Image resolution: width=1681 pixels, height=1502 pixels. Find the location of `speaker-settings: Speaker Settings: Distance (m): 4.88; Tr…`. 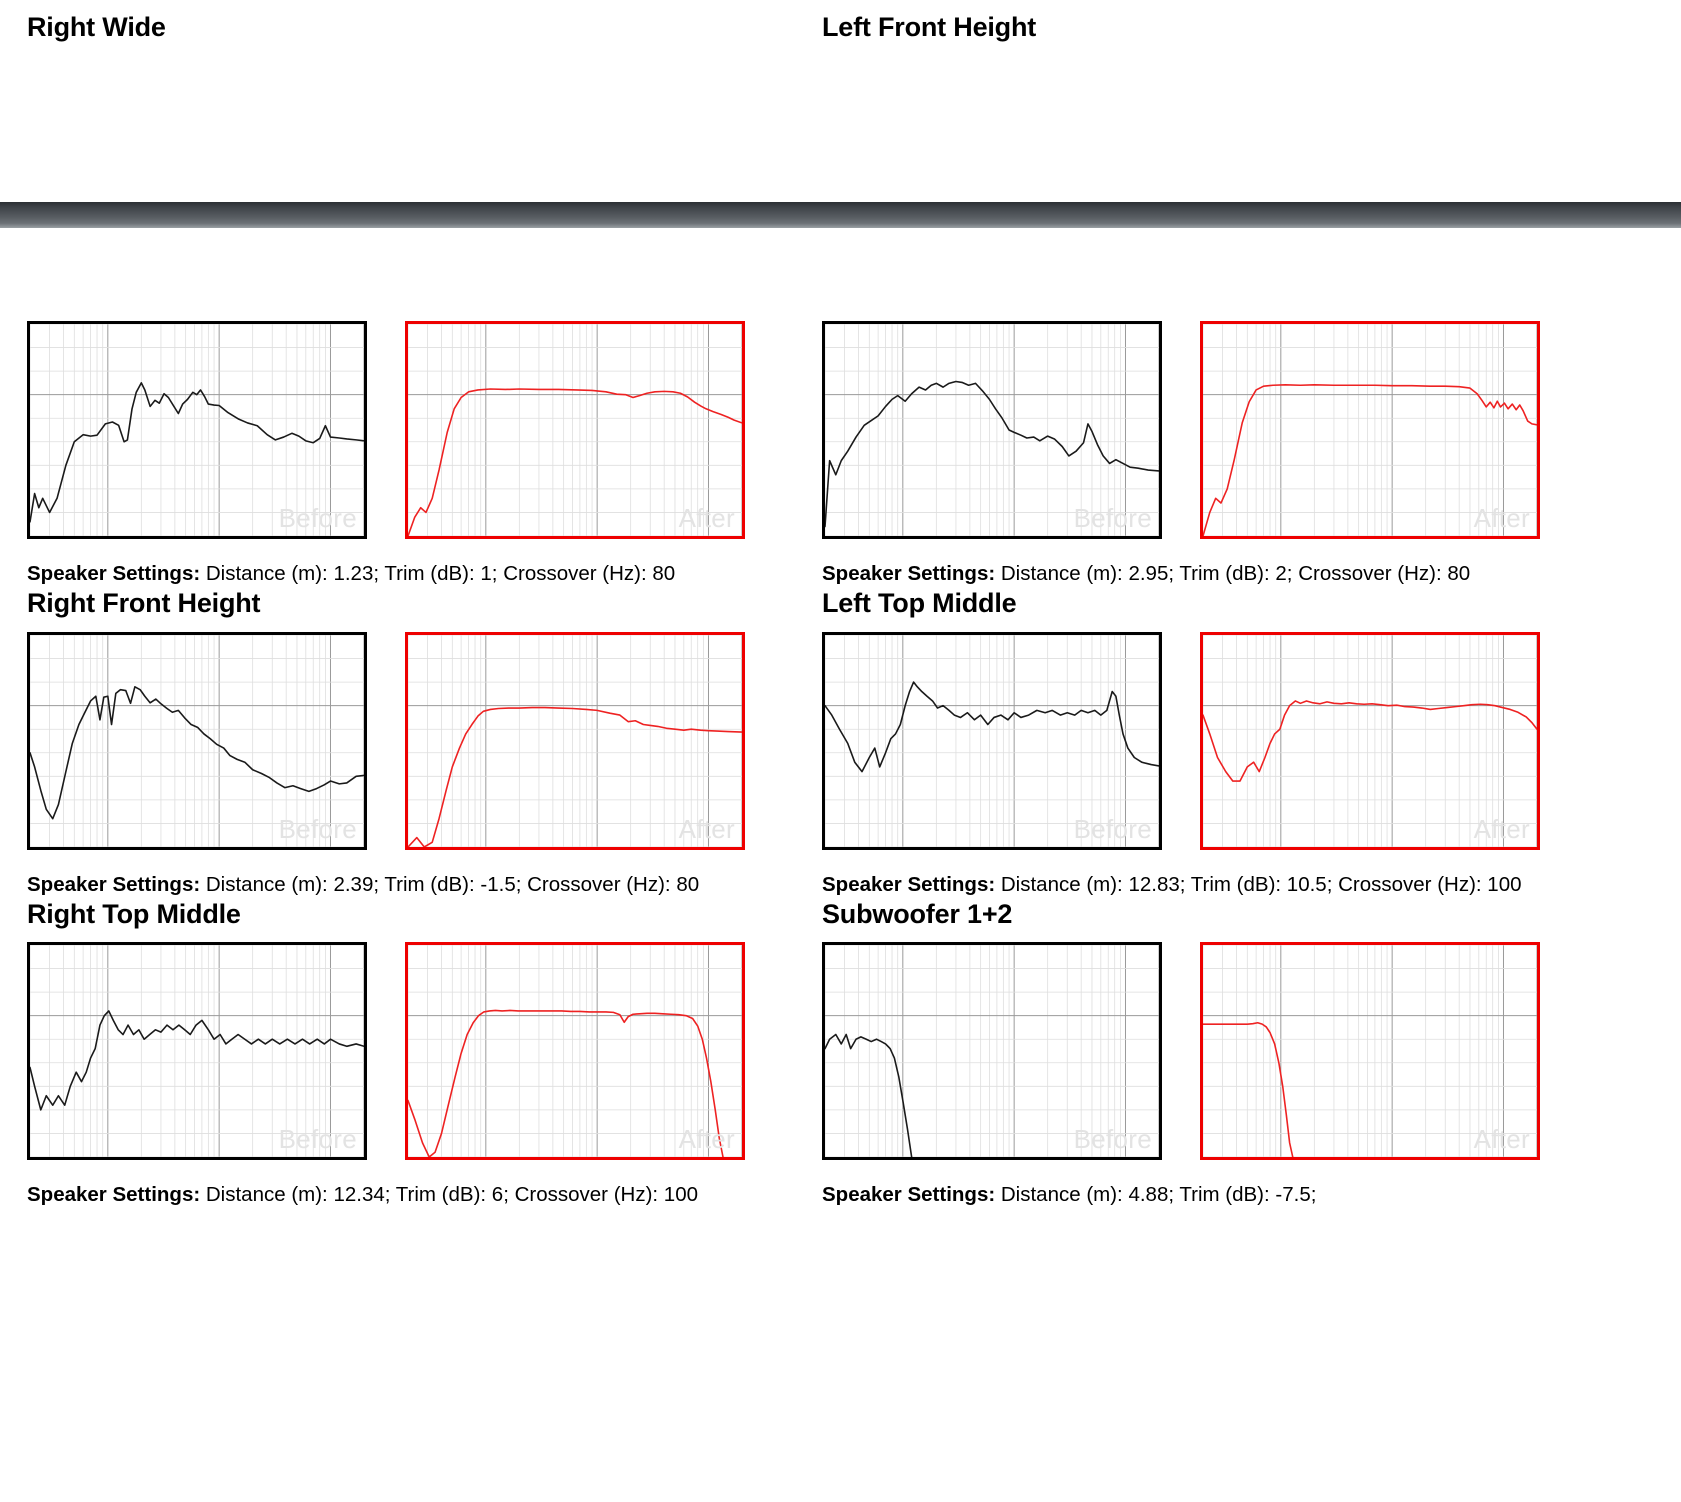

speaker-settings: Speaker Settings: Distance (m): 4.88; Tr… is located at coordinates (1182, 1194).